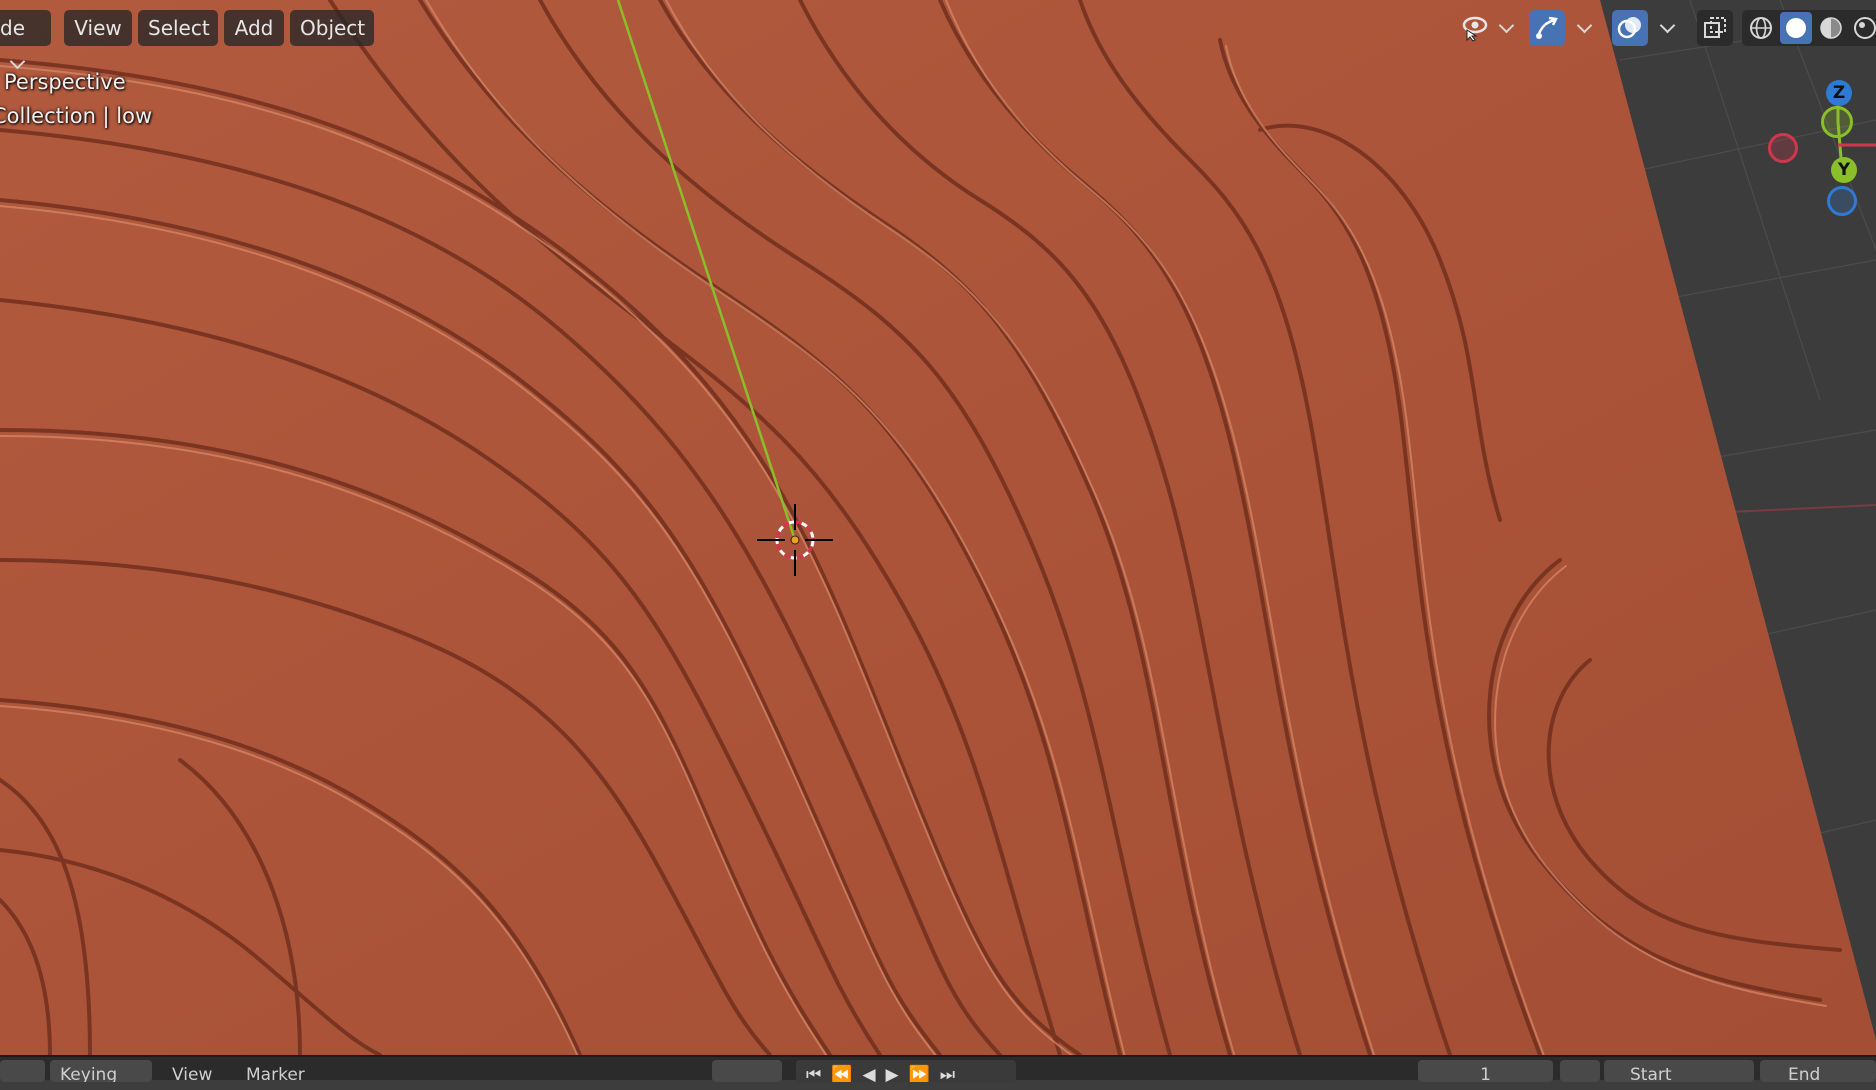 The height and width of the screenshot is (1090, 1876). Describe the element at coordinates (332, 28) in the screenshot. I see `object-menu: Object` at that location.